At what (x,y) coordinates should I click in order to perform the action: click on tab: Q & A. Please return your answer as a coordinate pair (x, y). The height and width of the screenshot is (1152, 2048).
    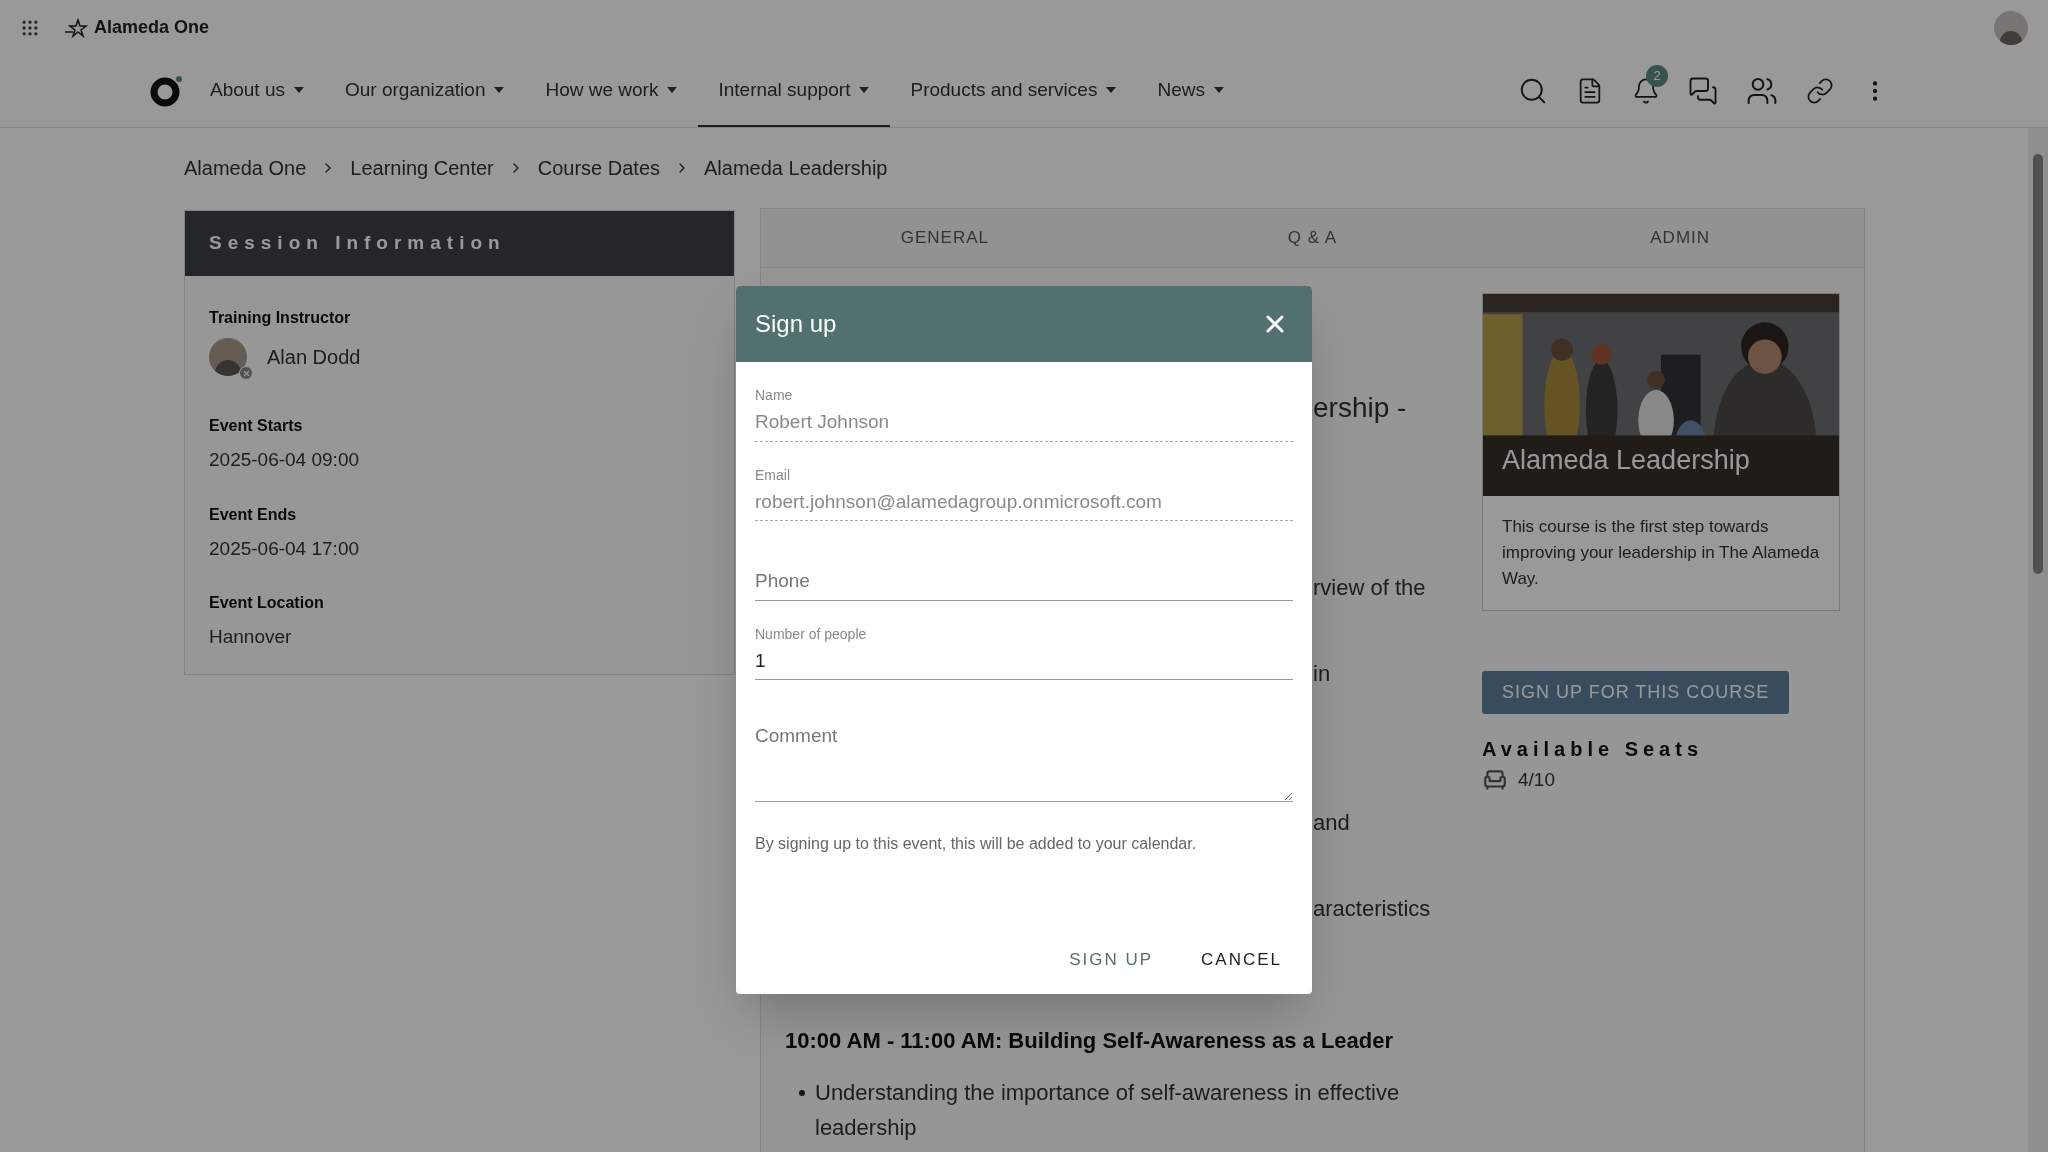
    Looking at the image, I should click on (1312, 238).